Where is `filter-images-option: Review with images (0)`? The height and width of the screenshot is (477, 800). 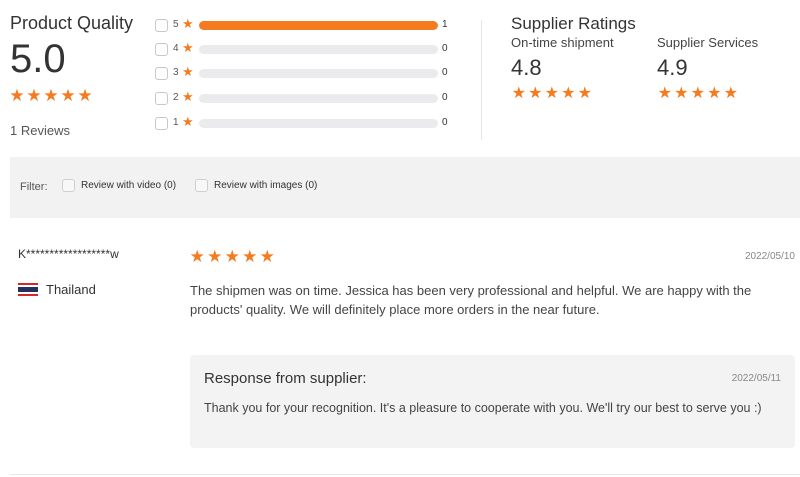
filter-images-option: Review with images (0) is located at coordinates (256, 185).